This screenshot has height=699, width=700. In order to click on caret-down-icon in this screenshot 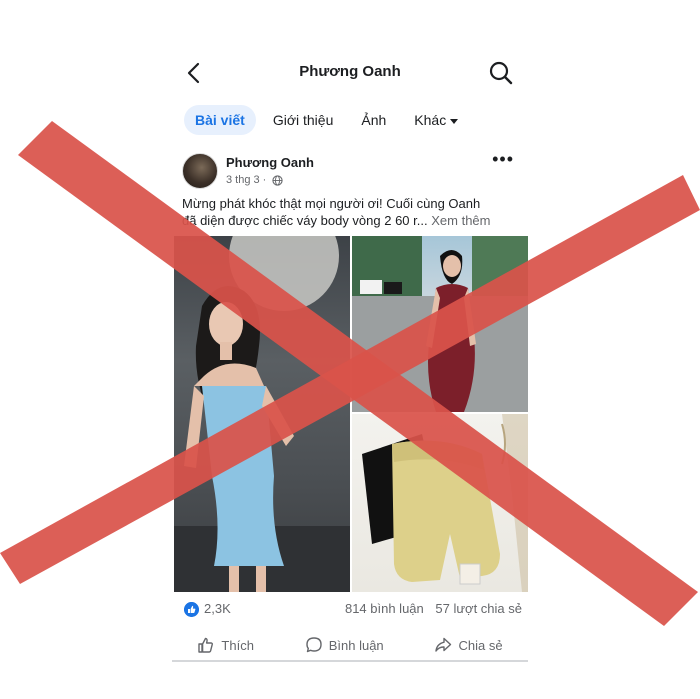, I will do `click(454, 121)`.